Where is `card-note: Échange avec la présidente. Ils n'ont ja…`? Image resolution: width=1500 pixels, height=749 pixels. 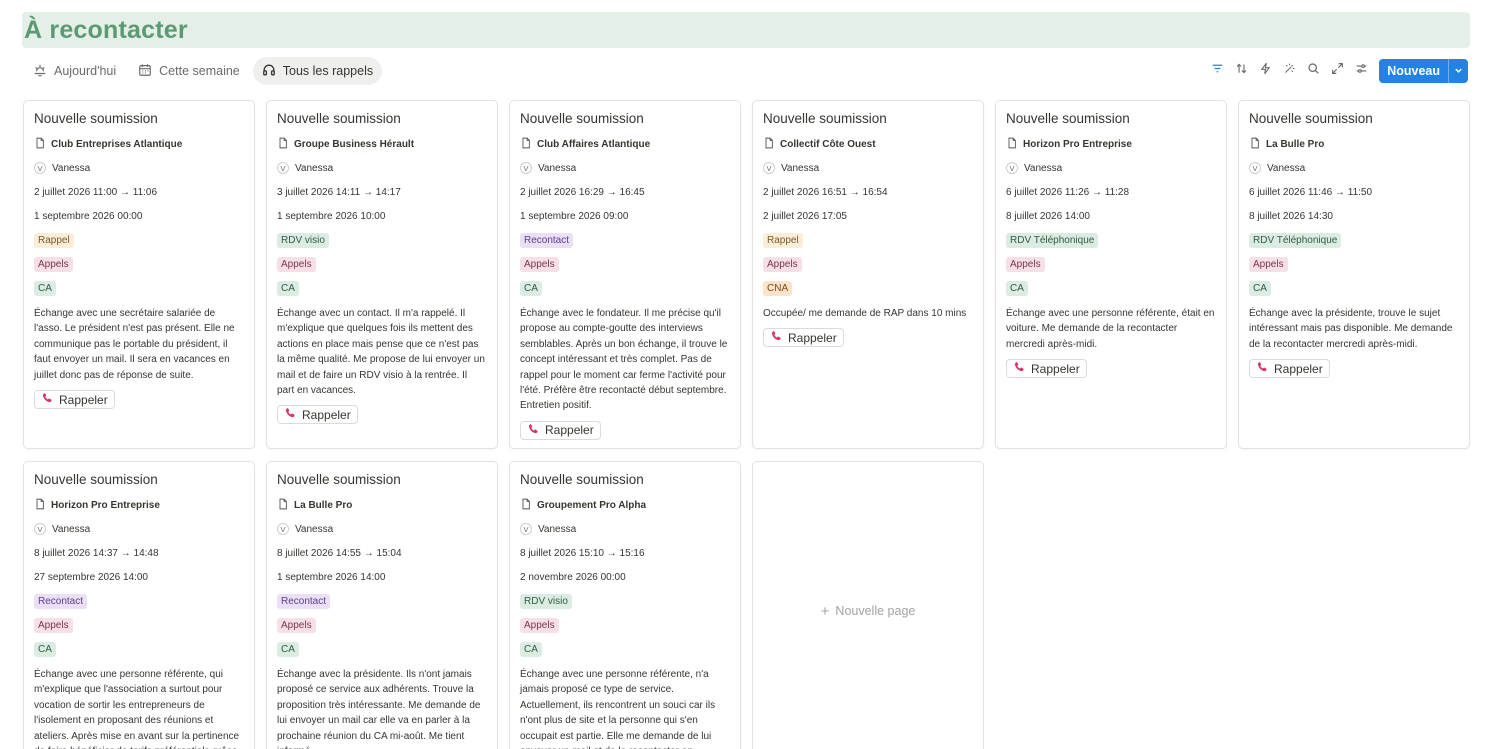 card-note: Échange avec la présidente. Ils n'ont ja… is located at coordinates (379, 709).